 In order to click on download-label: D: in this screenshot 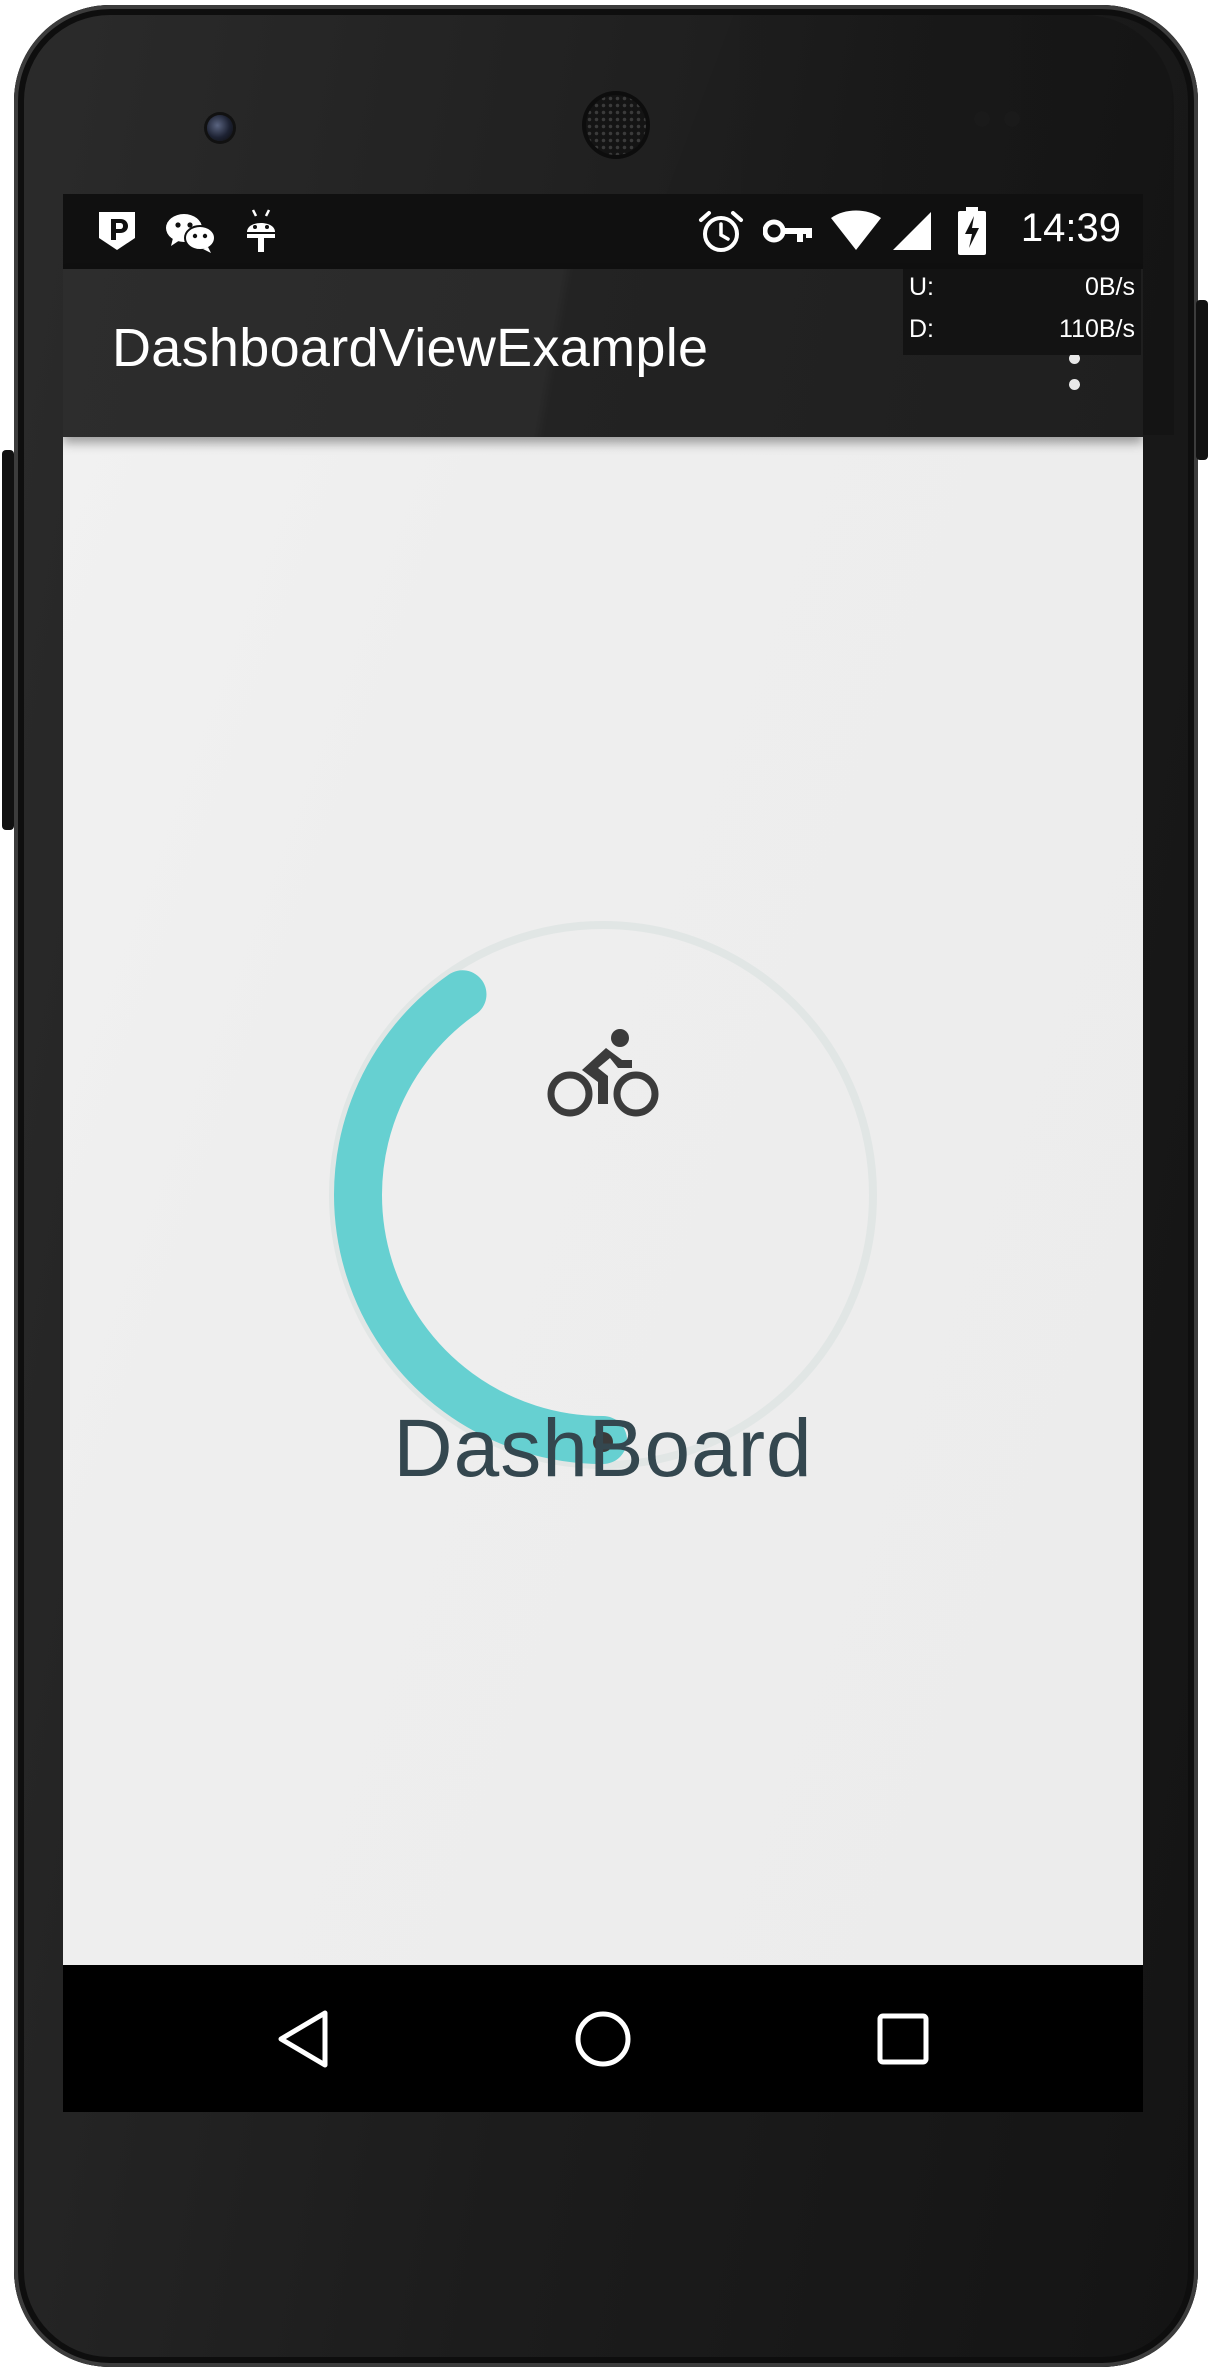, I will do `click(921, 329)`.